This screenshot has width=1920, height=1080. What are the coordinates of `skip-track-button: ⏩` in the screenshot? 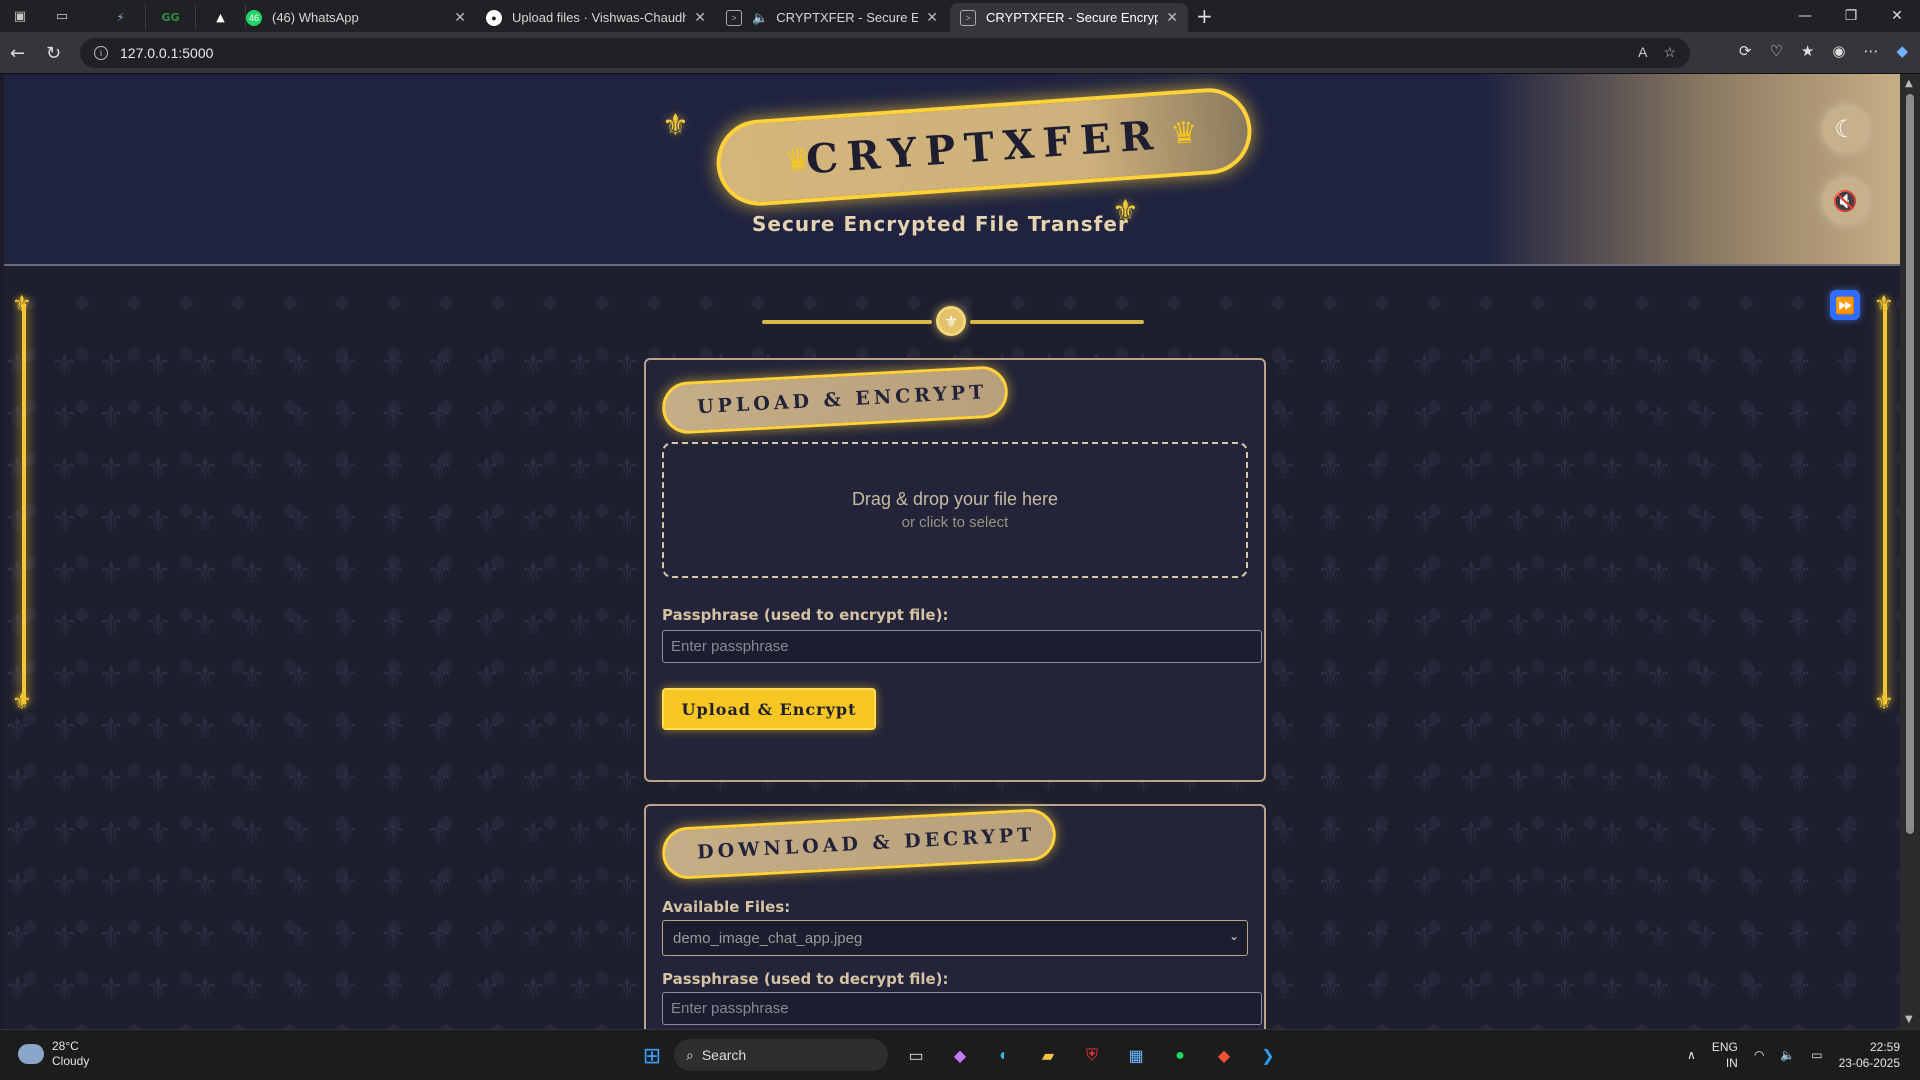 It's located at (1845, 305).